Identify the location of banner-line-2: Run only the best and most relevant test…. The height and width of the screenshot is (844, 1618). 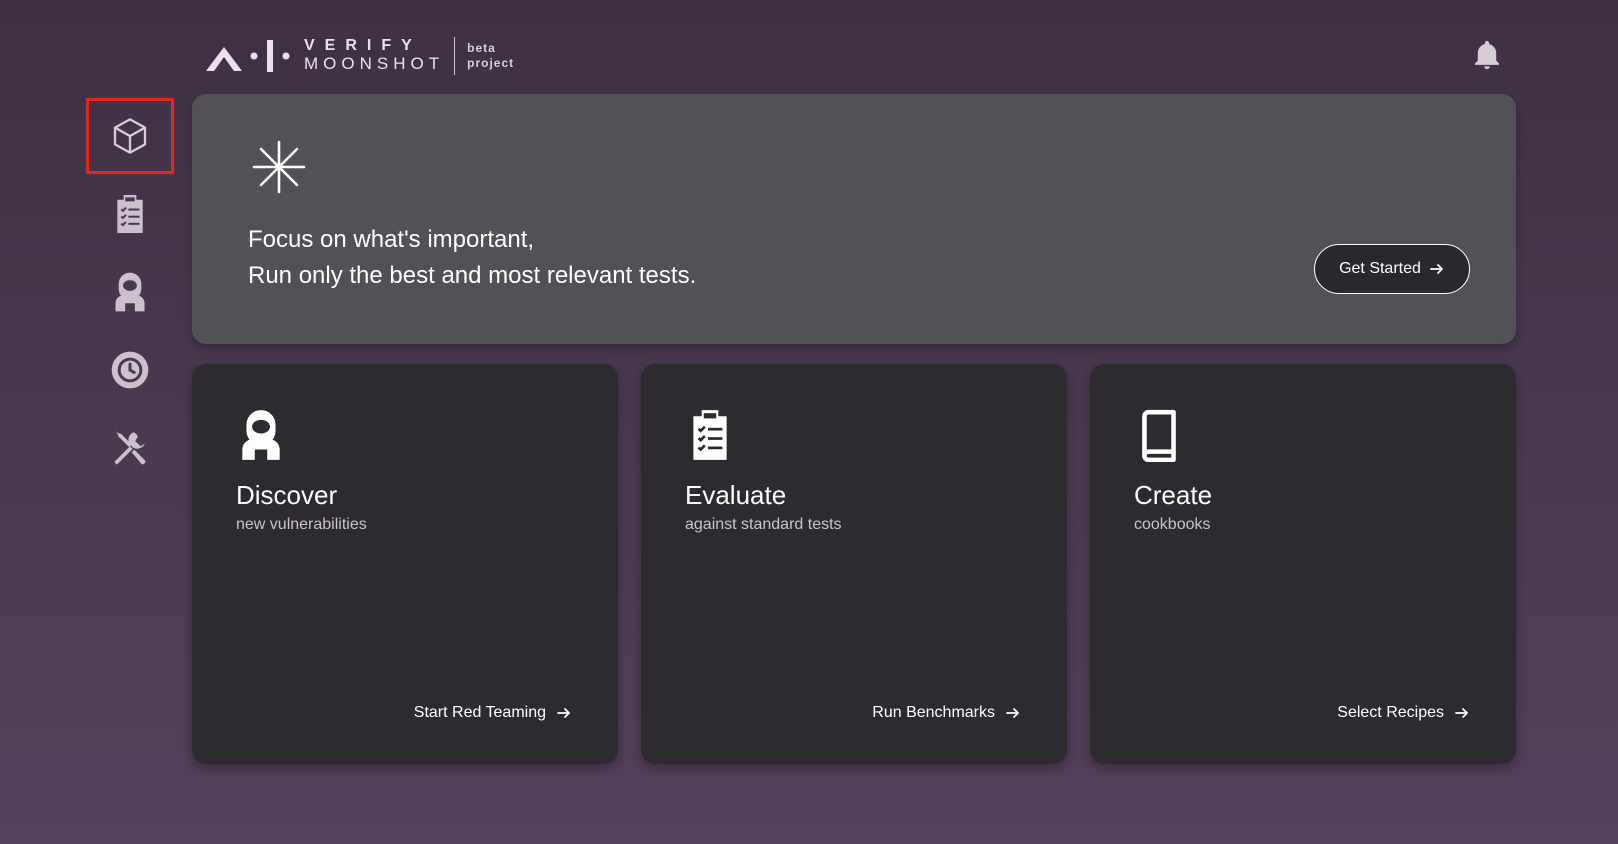
(472, 275).